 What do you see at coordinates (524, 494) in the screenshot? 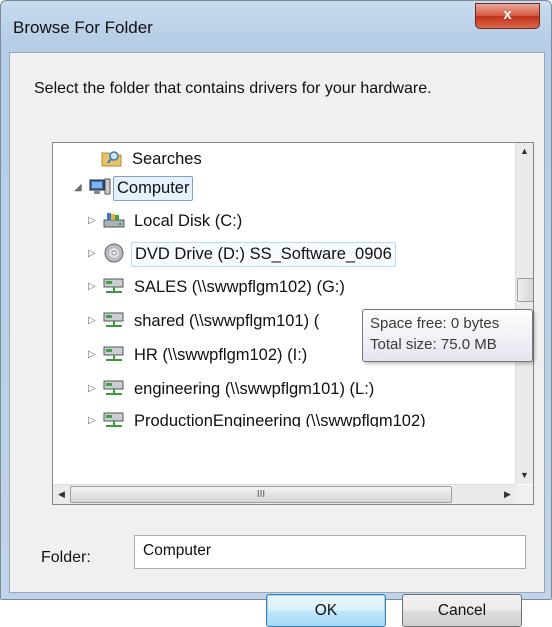
I see `scrollbar-corner` at bounding box center [524, 494].